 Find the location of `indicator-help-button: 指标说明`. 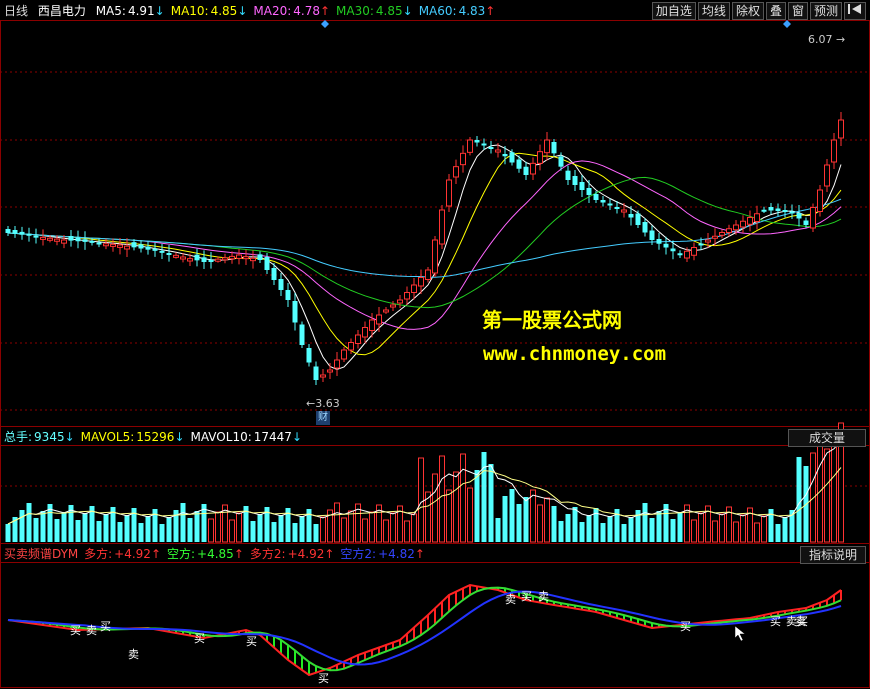

indicator-help-button: 指标说明 is located at coordinates (833, 555).